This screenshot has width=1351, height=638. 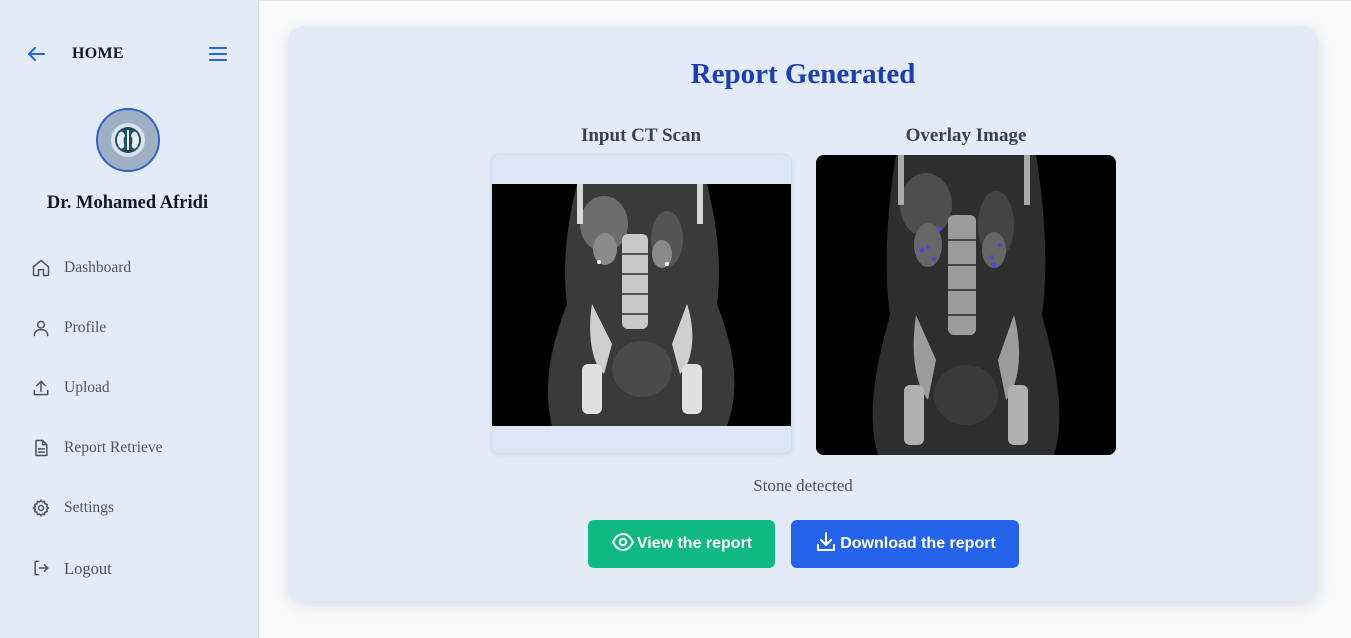 I want to click on input-ct-scan-frame, so click(x=641, y=304).